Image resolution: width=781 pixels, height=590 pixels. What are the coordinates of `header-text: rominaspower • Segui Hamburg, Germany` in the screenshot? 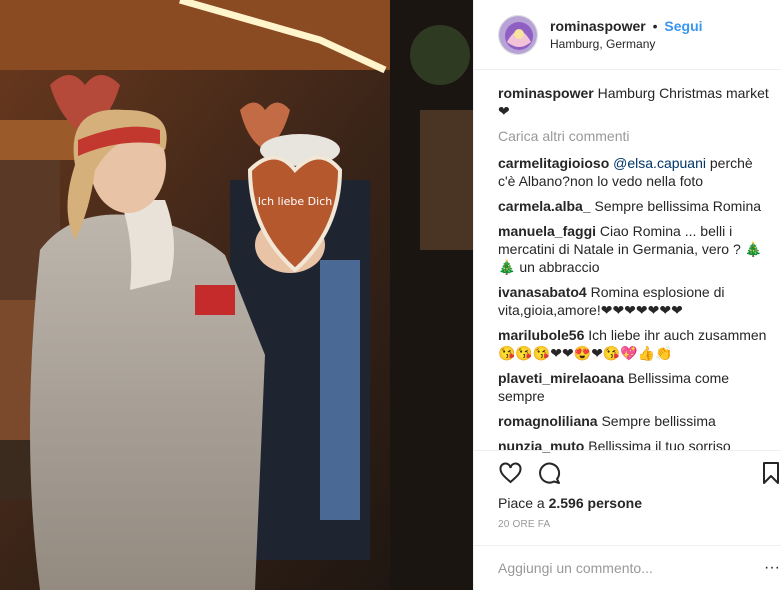 It's located at (626, 35).